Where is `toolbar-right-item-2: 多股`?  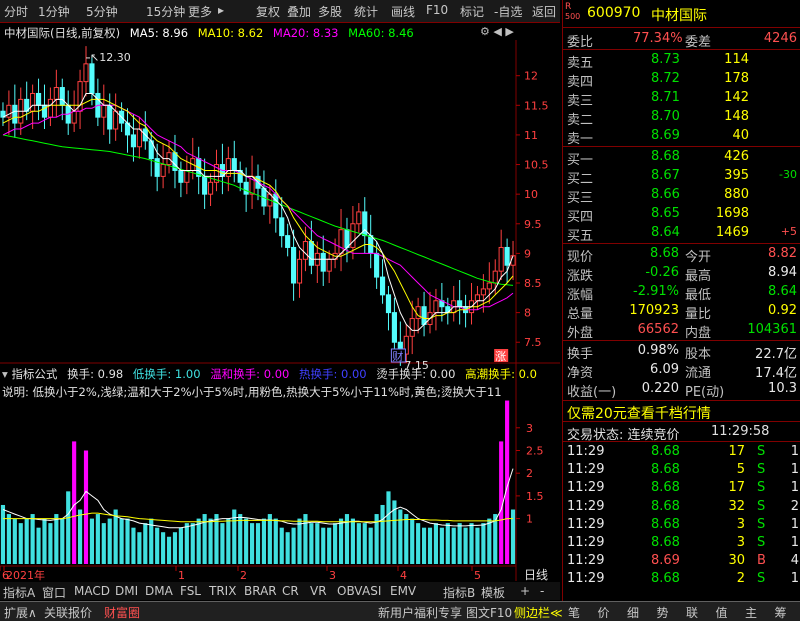
toolbar-right-item-2: 多股 is located at coordinates (330, 11).